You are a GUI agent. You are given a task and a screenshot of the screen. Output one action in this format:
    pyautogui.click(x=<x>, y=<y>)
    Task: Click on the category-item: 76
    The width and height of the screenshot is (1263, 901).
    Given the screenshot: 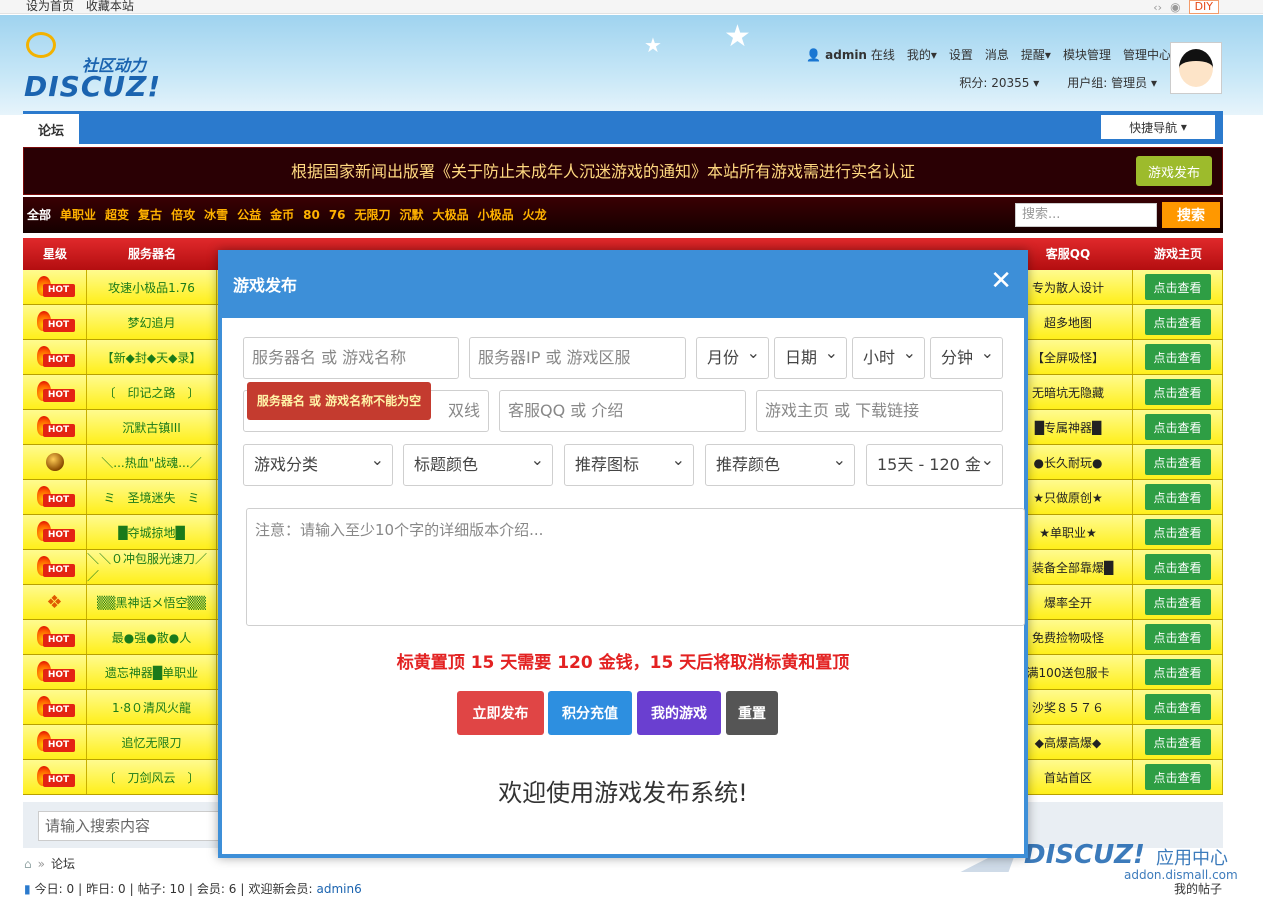 What is the action you would take?
    pyautogui.click(x=337, y=215)
    